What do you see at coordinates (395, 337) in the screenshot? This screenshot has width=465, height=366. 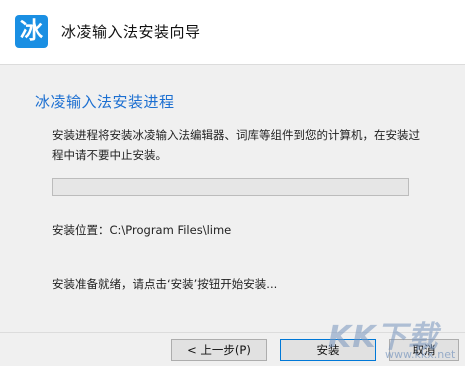 I see `site-watermark: KK下载 www.kkx.net` at bounding box center [395, 337].